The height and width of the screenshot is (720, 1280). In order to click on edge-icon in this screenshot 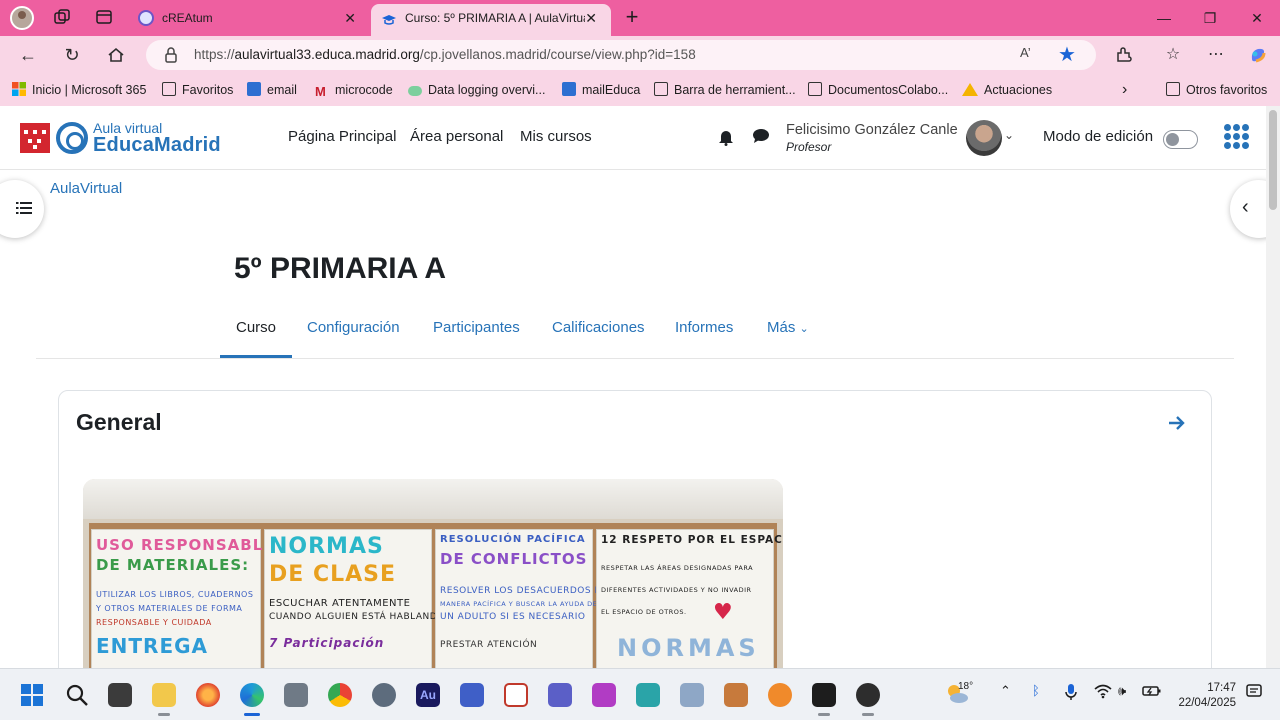, I will do `click(252, 699)`.